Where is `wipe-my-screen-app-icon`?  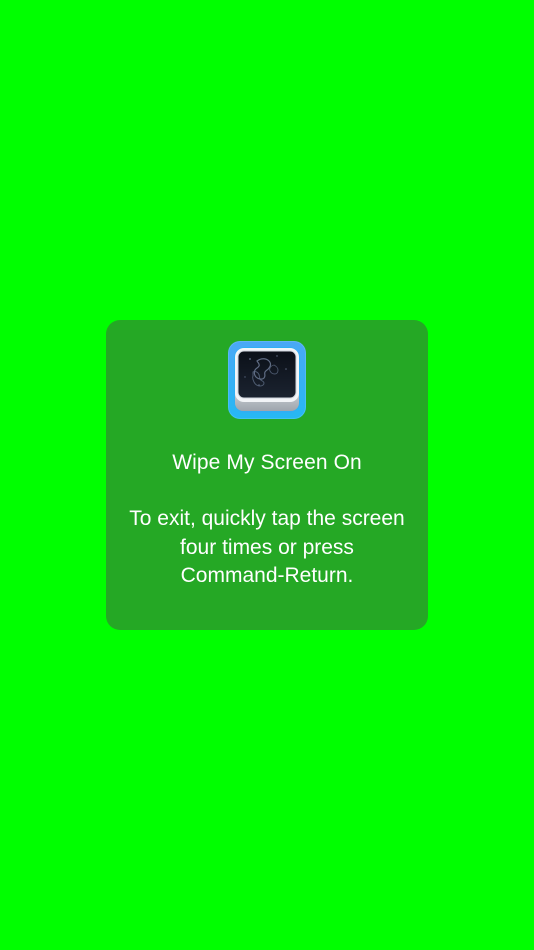
wipe-my-screen-app-icon is located at coordinates (267, 380).